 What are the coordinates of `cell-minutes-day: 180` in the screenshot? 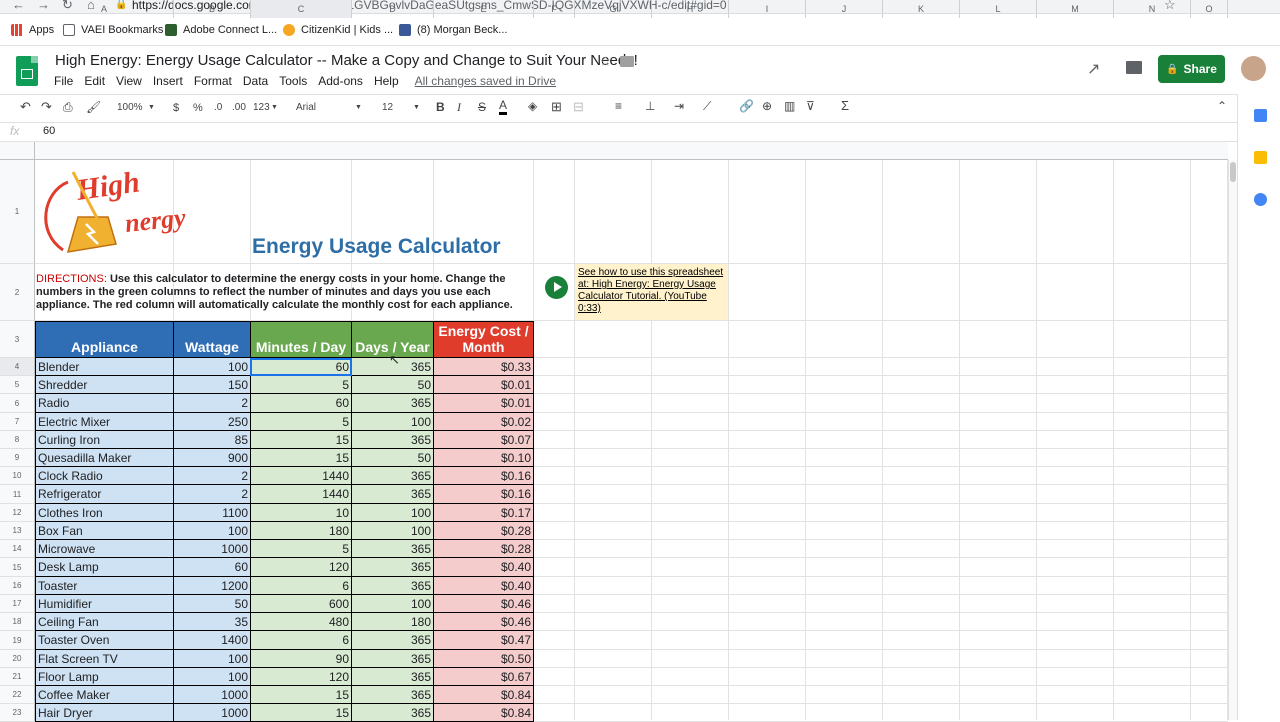 It's located at (301, 531).